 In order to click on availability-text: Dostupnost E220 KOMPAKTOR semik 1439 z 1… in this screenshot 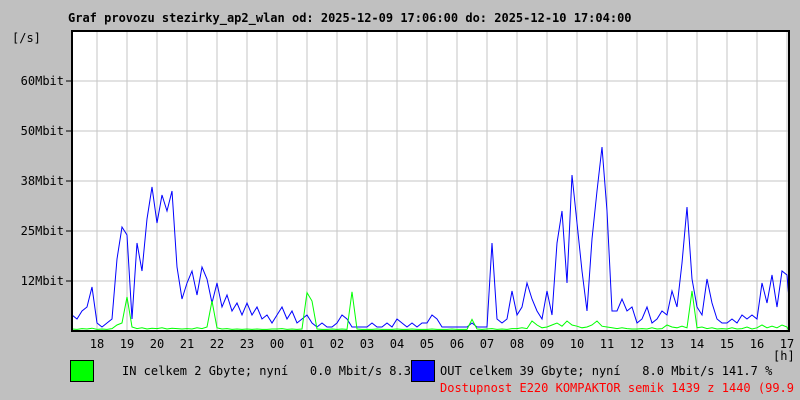, I will do `click(620, 388)`.